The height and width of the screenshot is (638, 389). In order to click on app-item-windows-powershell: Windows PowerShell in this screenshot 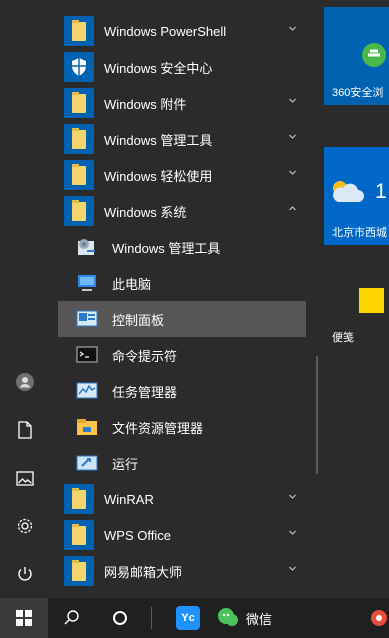, I will do `click(182, 31)`.